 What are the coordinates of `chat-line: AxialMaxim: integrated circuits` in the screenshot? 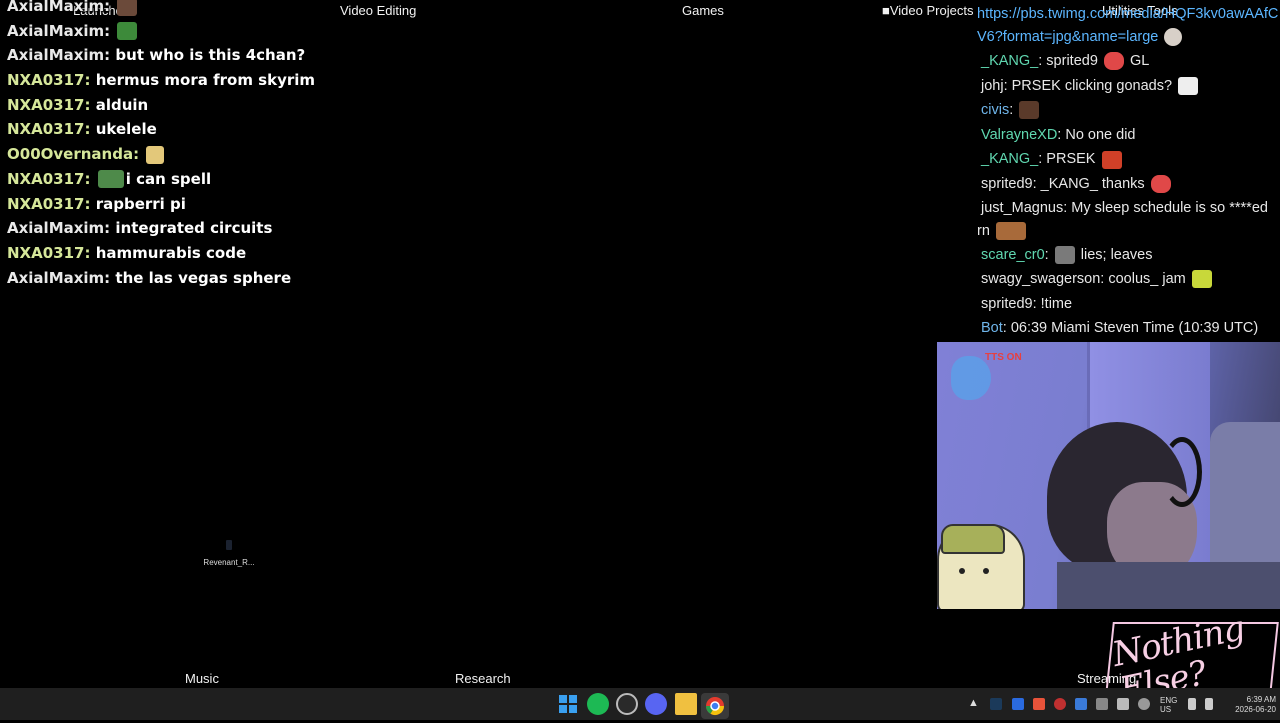 It's located at (172, 228).